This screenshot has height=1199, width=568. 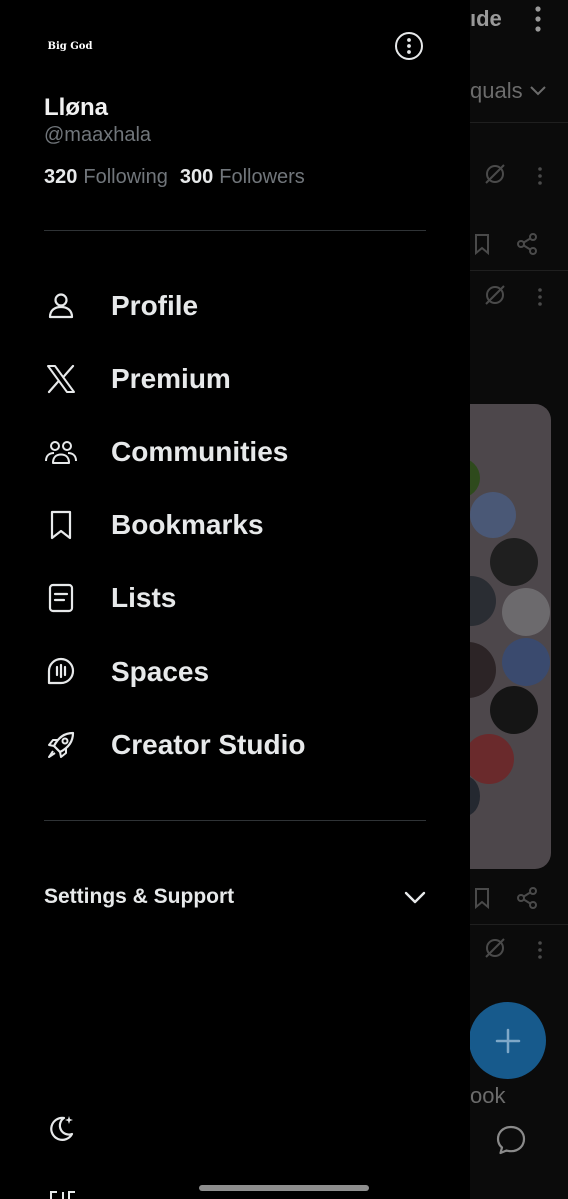 I want to click on nav-item-label: Lists, so click(x=144, y=597).